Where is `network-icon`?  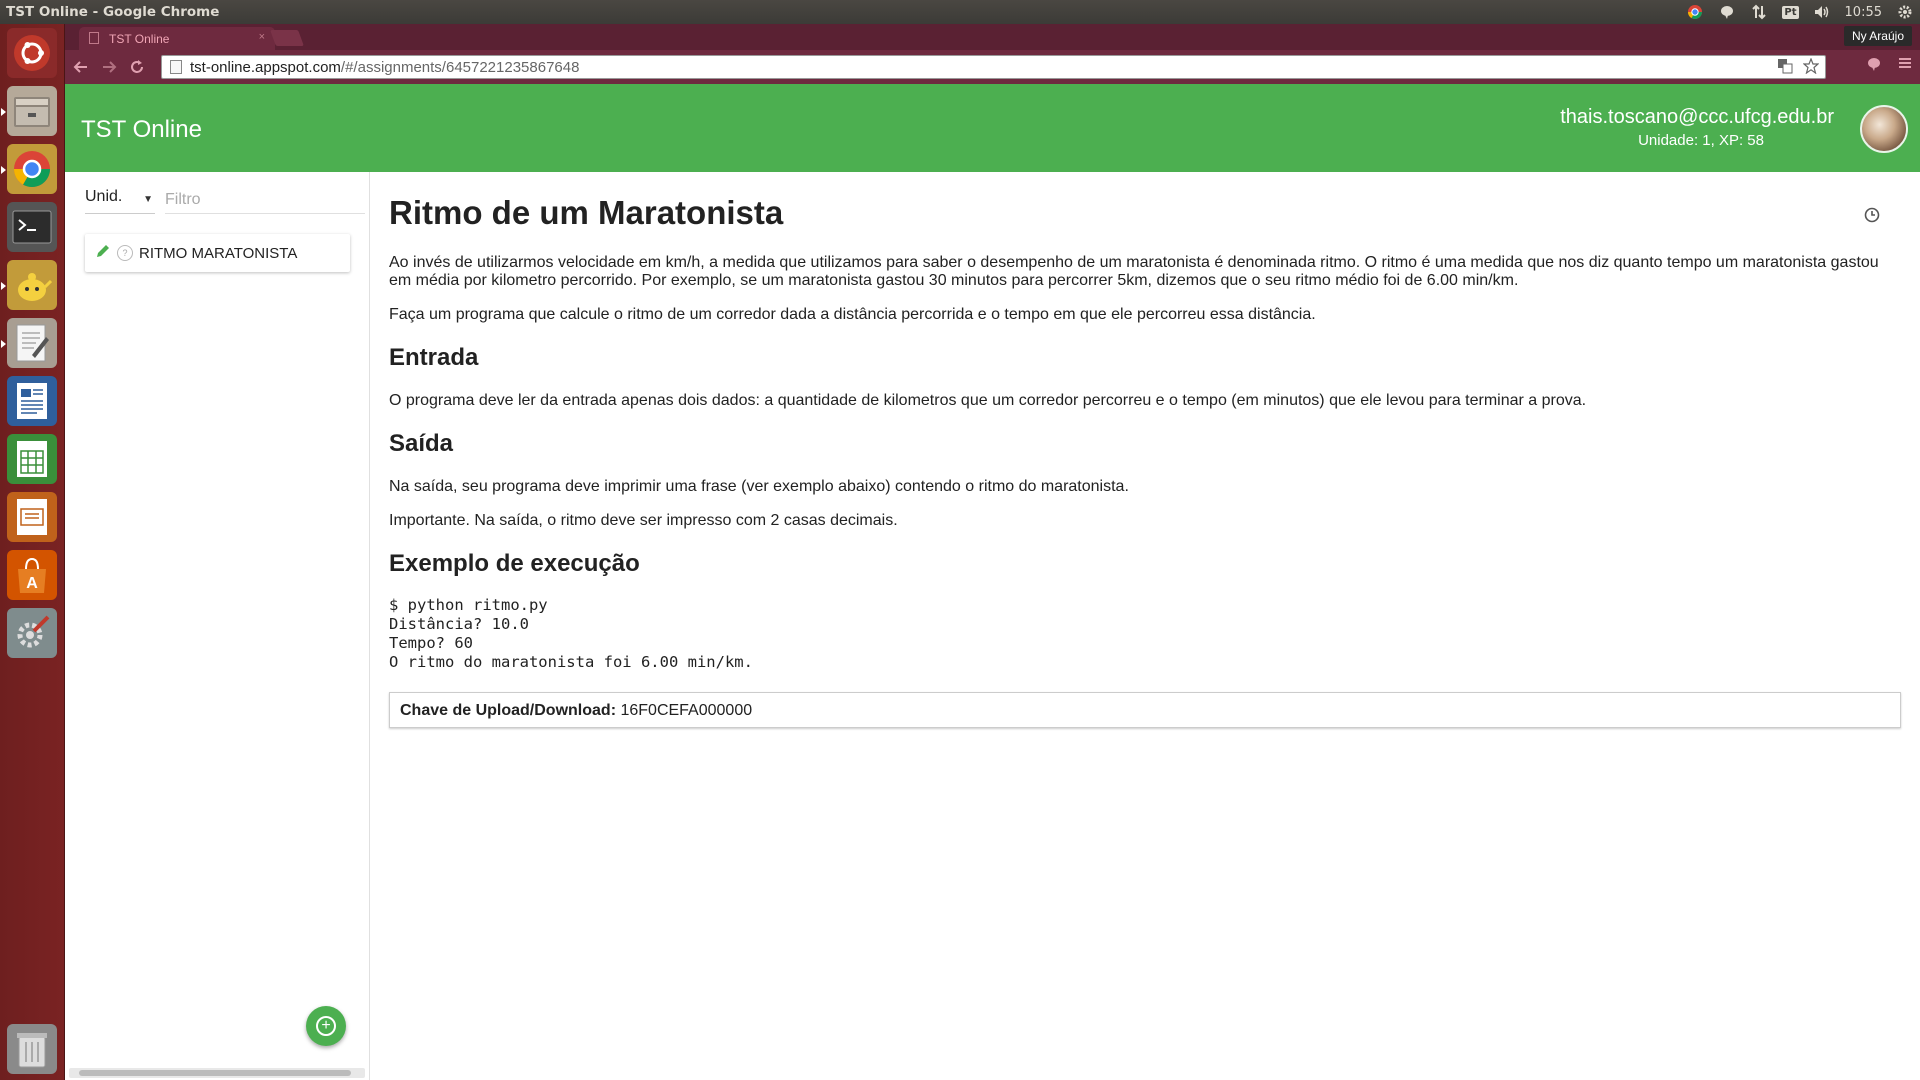 network-icon is located at coordinates (1759, 12).